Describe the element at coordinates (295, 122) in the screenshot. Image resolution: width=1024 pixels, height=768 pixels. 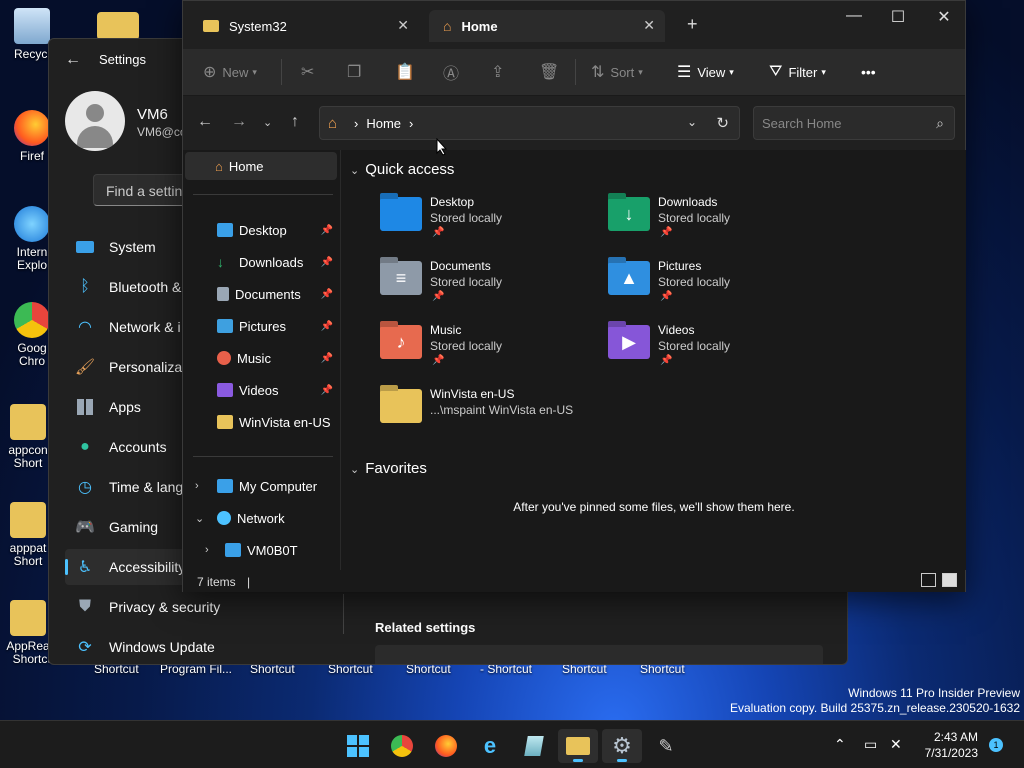
I see `up-arrow-icon: ↑` at that location.